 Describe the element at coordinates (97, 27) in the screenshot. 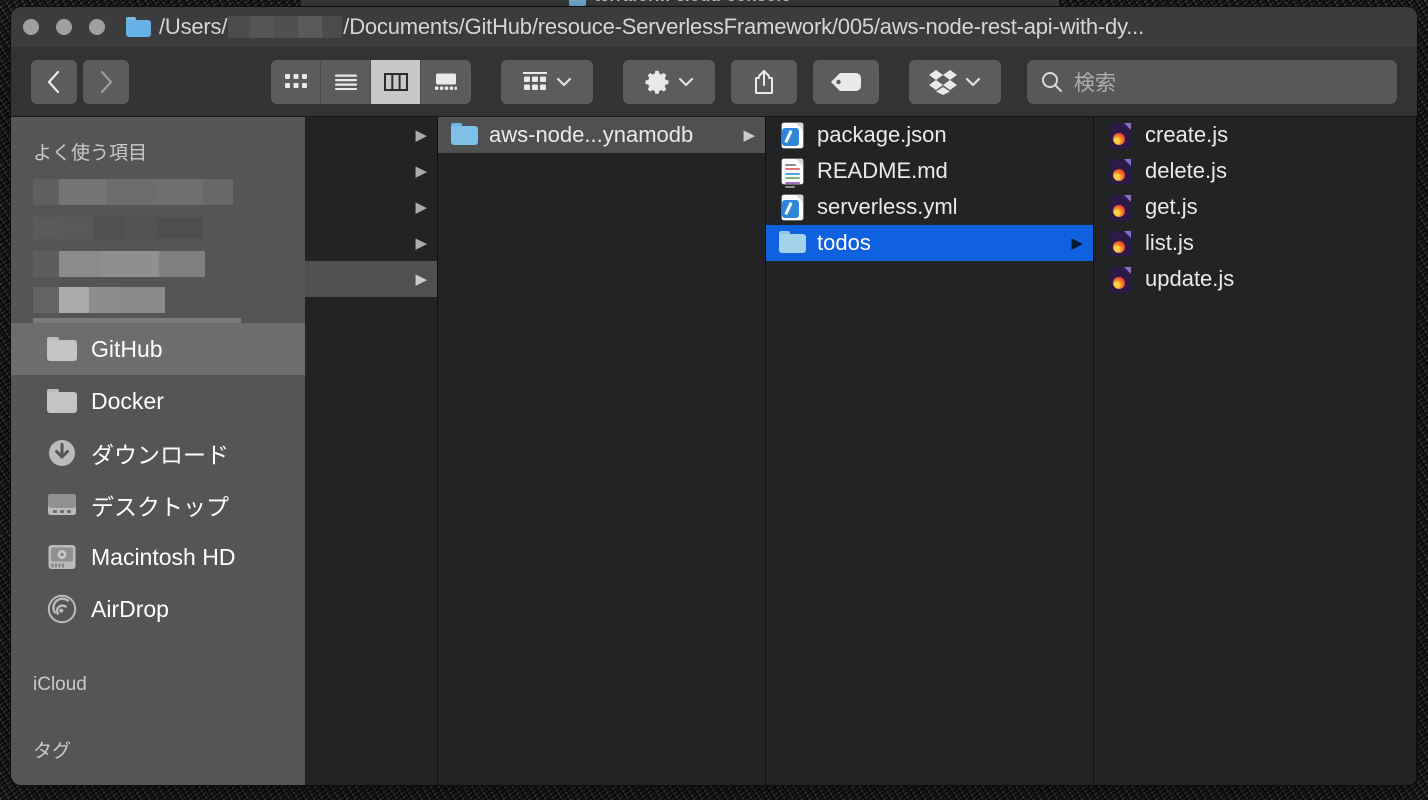

I see `zoom-button` at that location.